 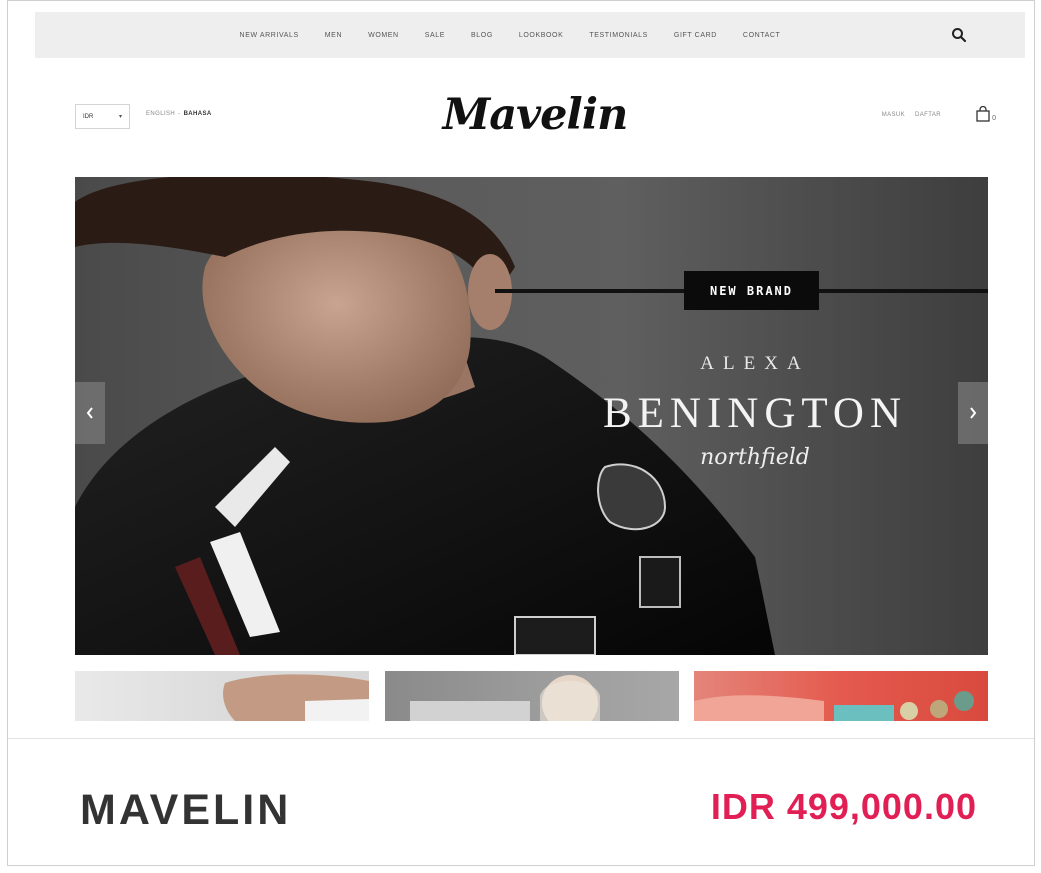 I want to click on slider-prev-button, so click(x=90, y=413).